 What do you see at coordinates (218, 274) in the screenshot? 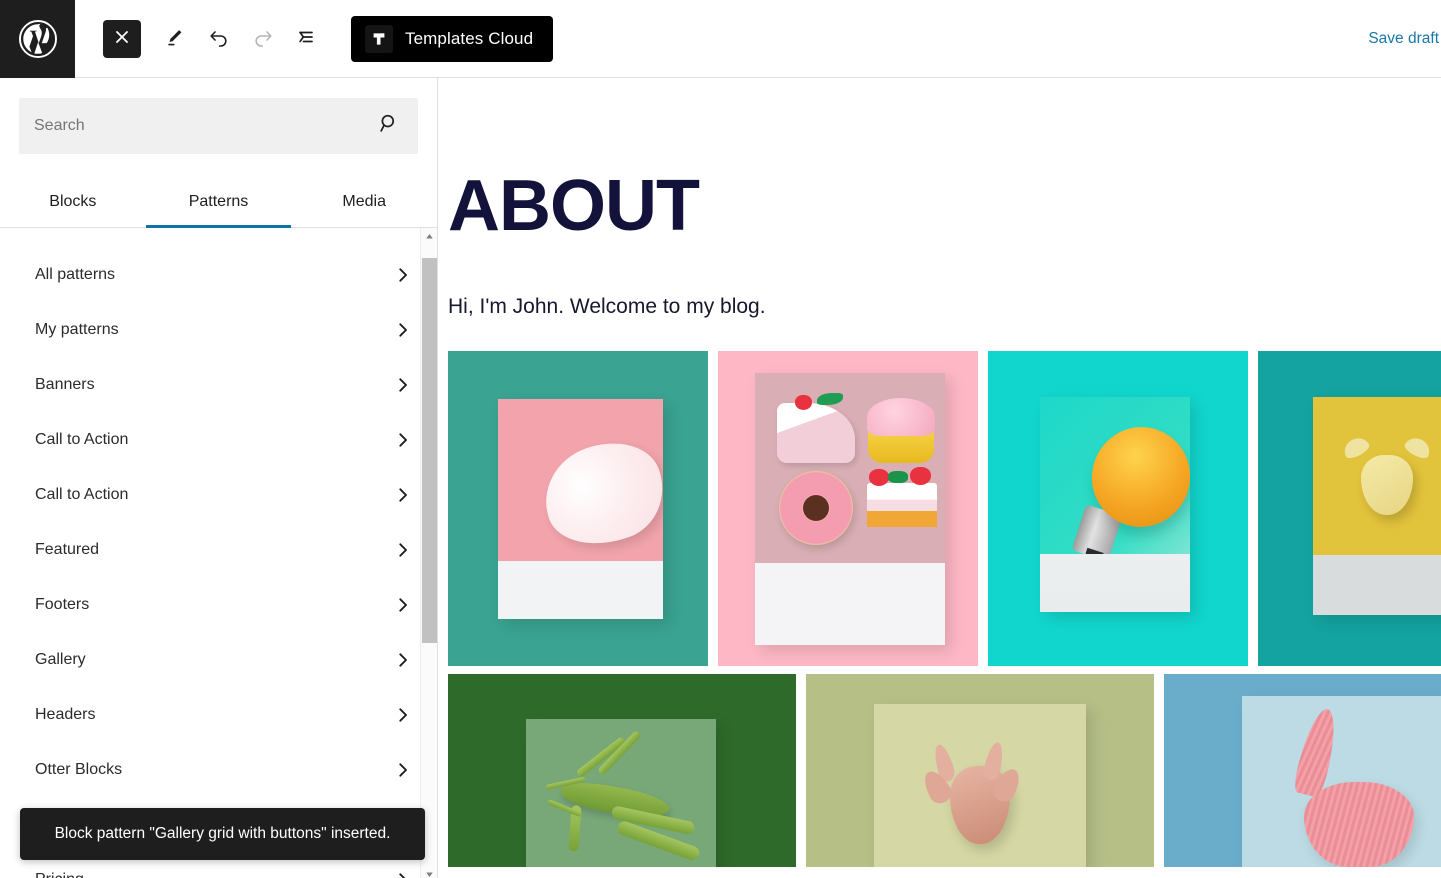
I see `category-item-all-patterns: All patterns` at bounding box center [218, 274].